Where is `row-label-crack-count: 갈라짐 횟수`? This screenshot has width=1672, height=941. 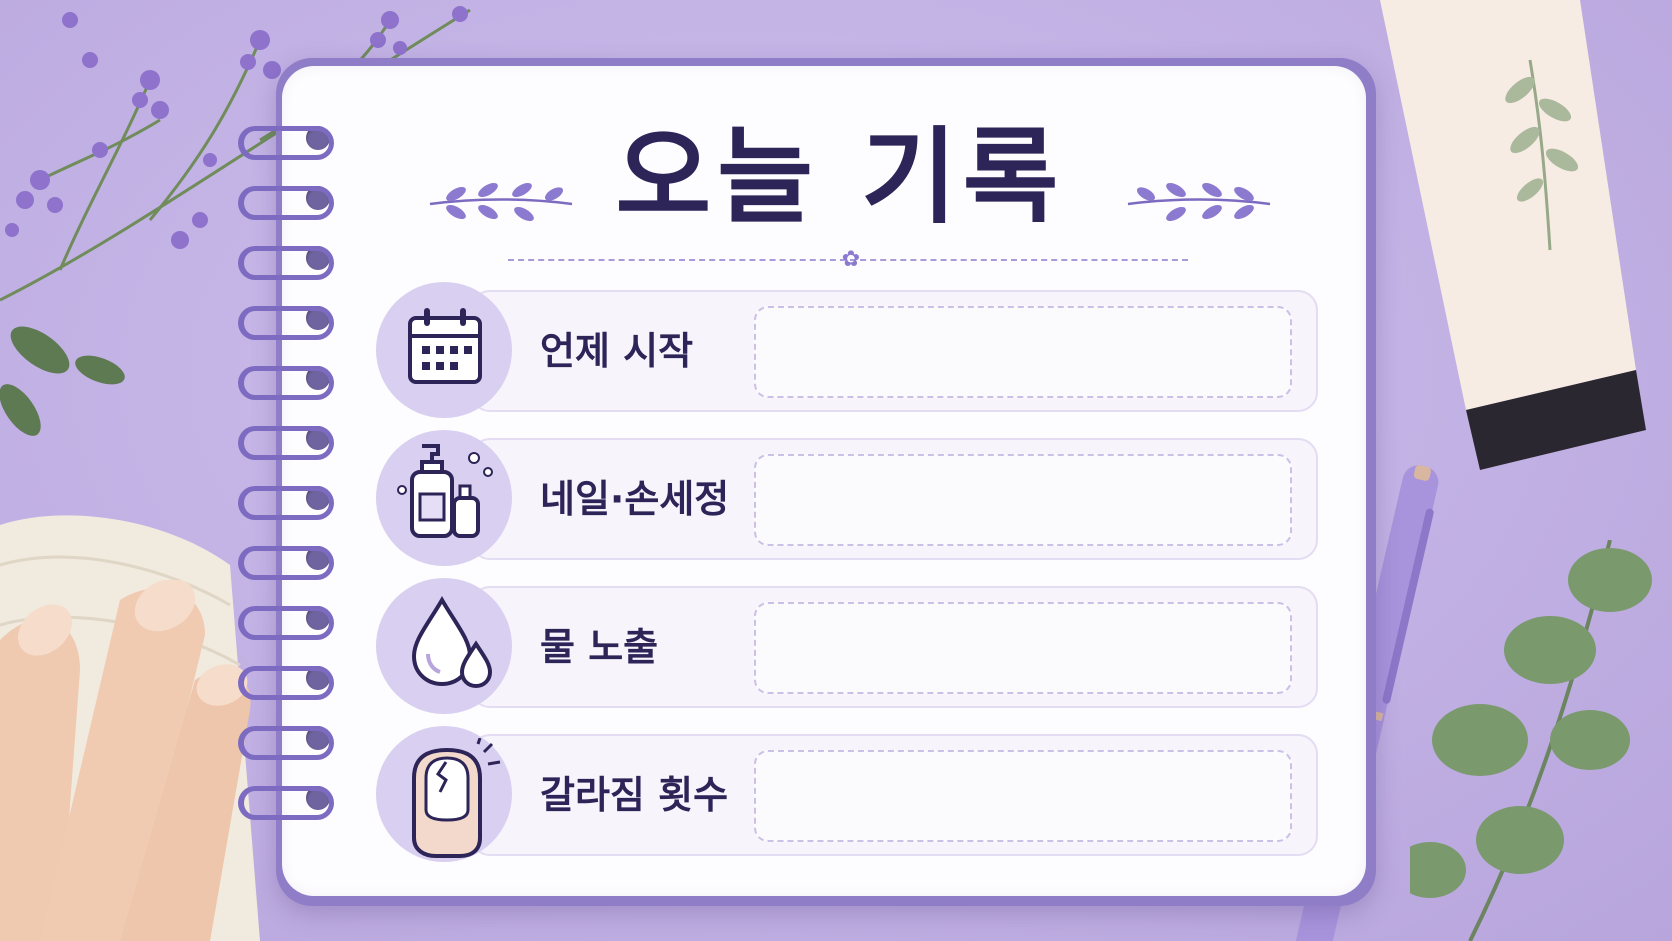
row-label-crack-count: 갈라짐 횟수 is located at coordinates (634, 795).